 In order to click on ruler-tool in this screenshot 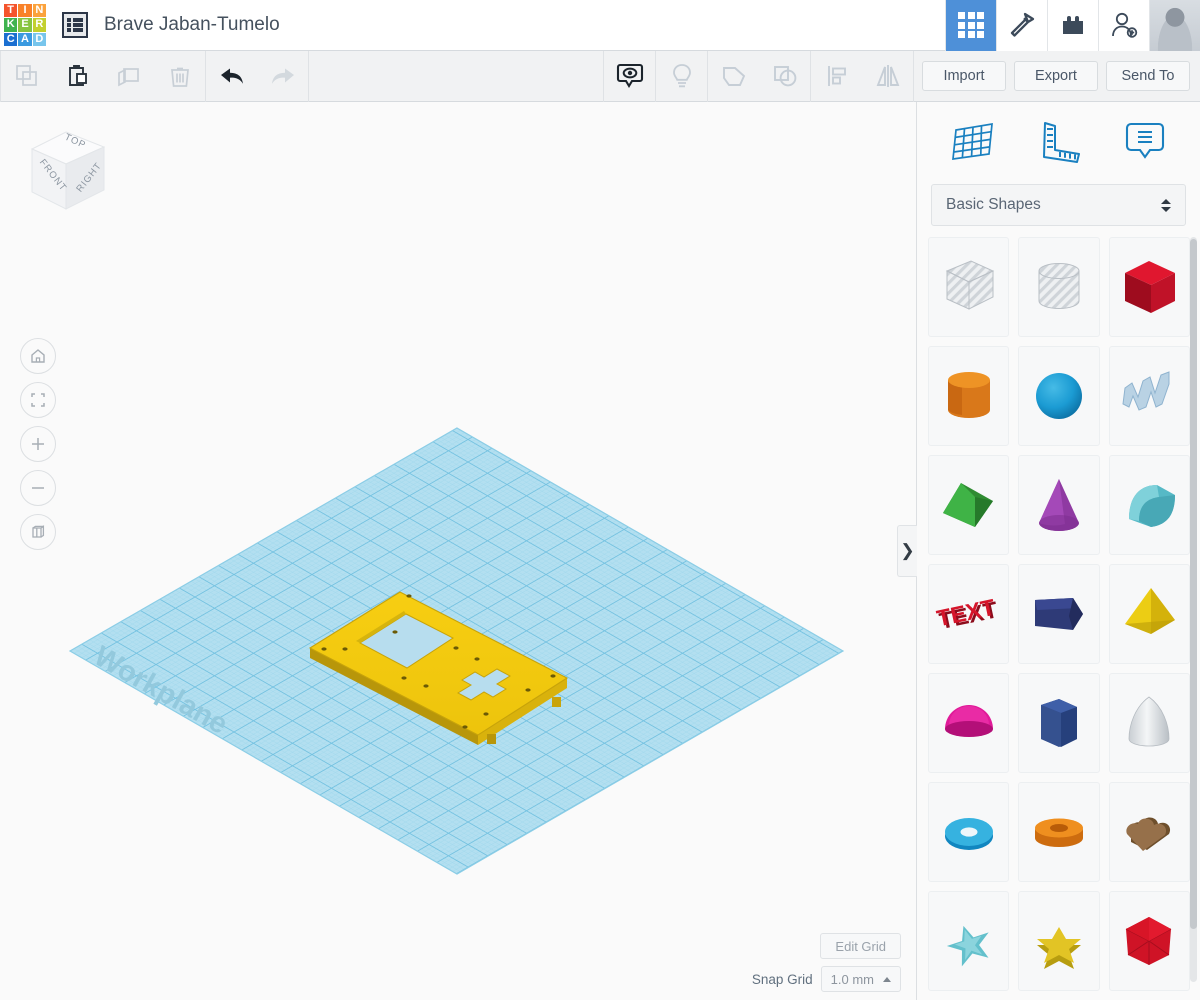, I will do `click(1058, 141)`.